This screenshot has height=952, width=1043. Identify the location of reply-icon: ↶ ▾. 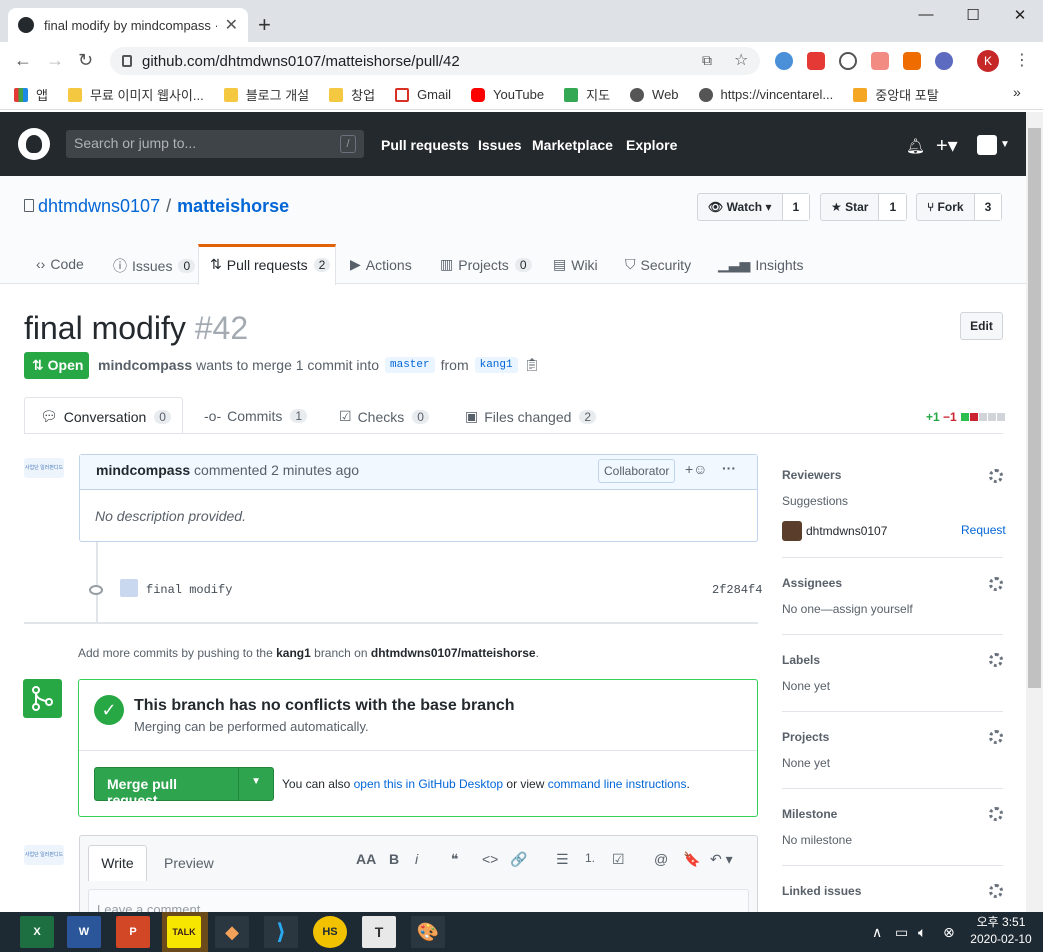
(721, 859).